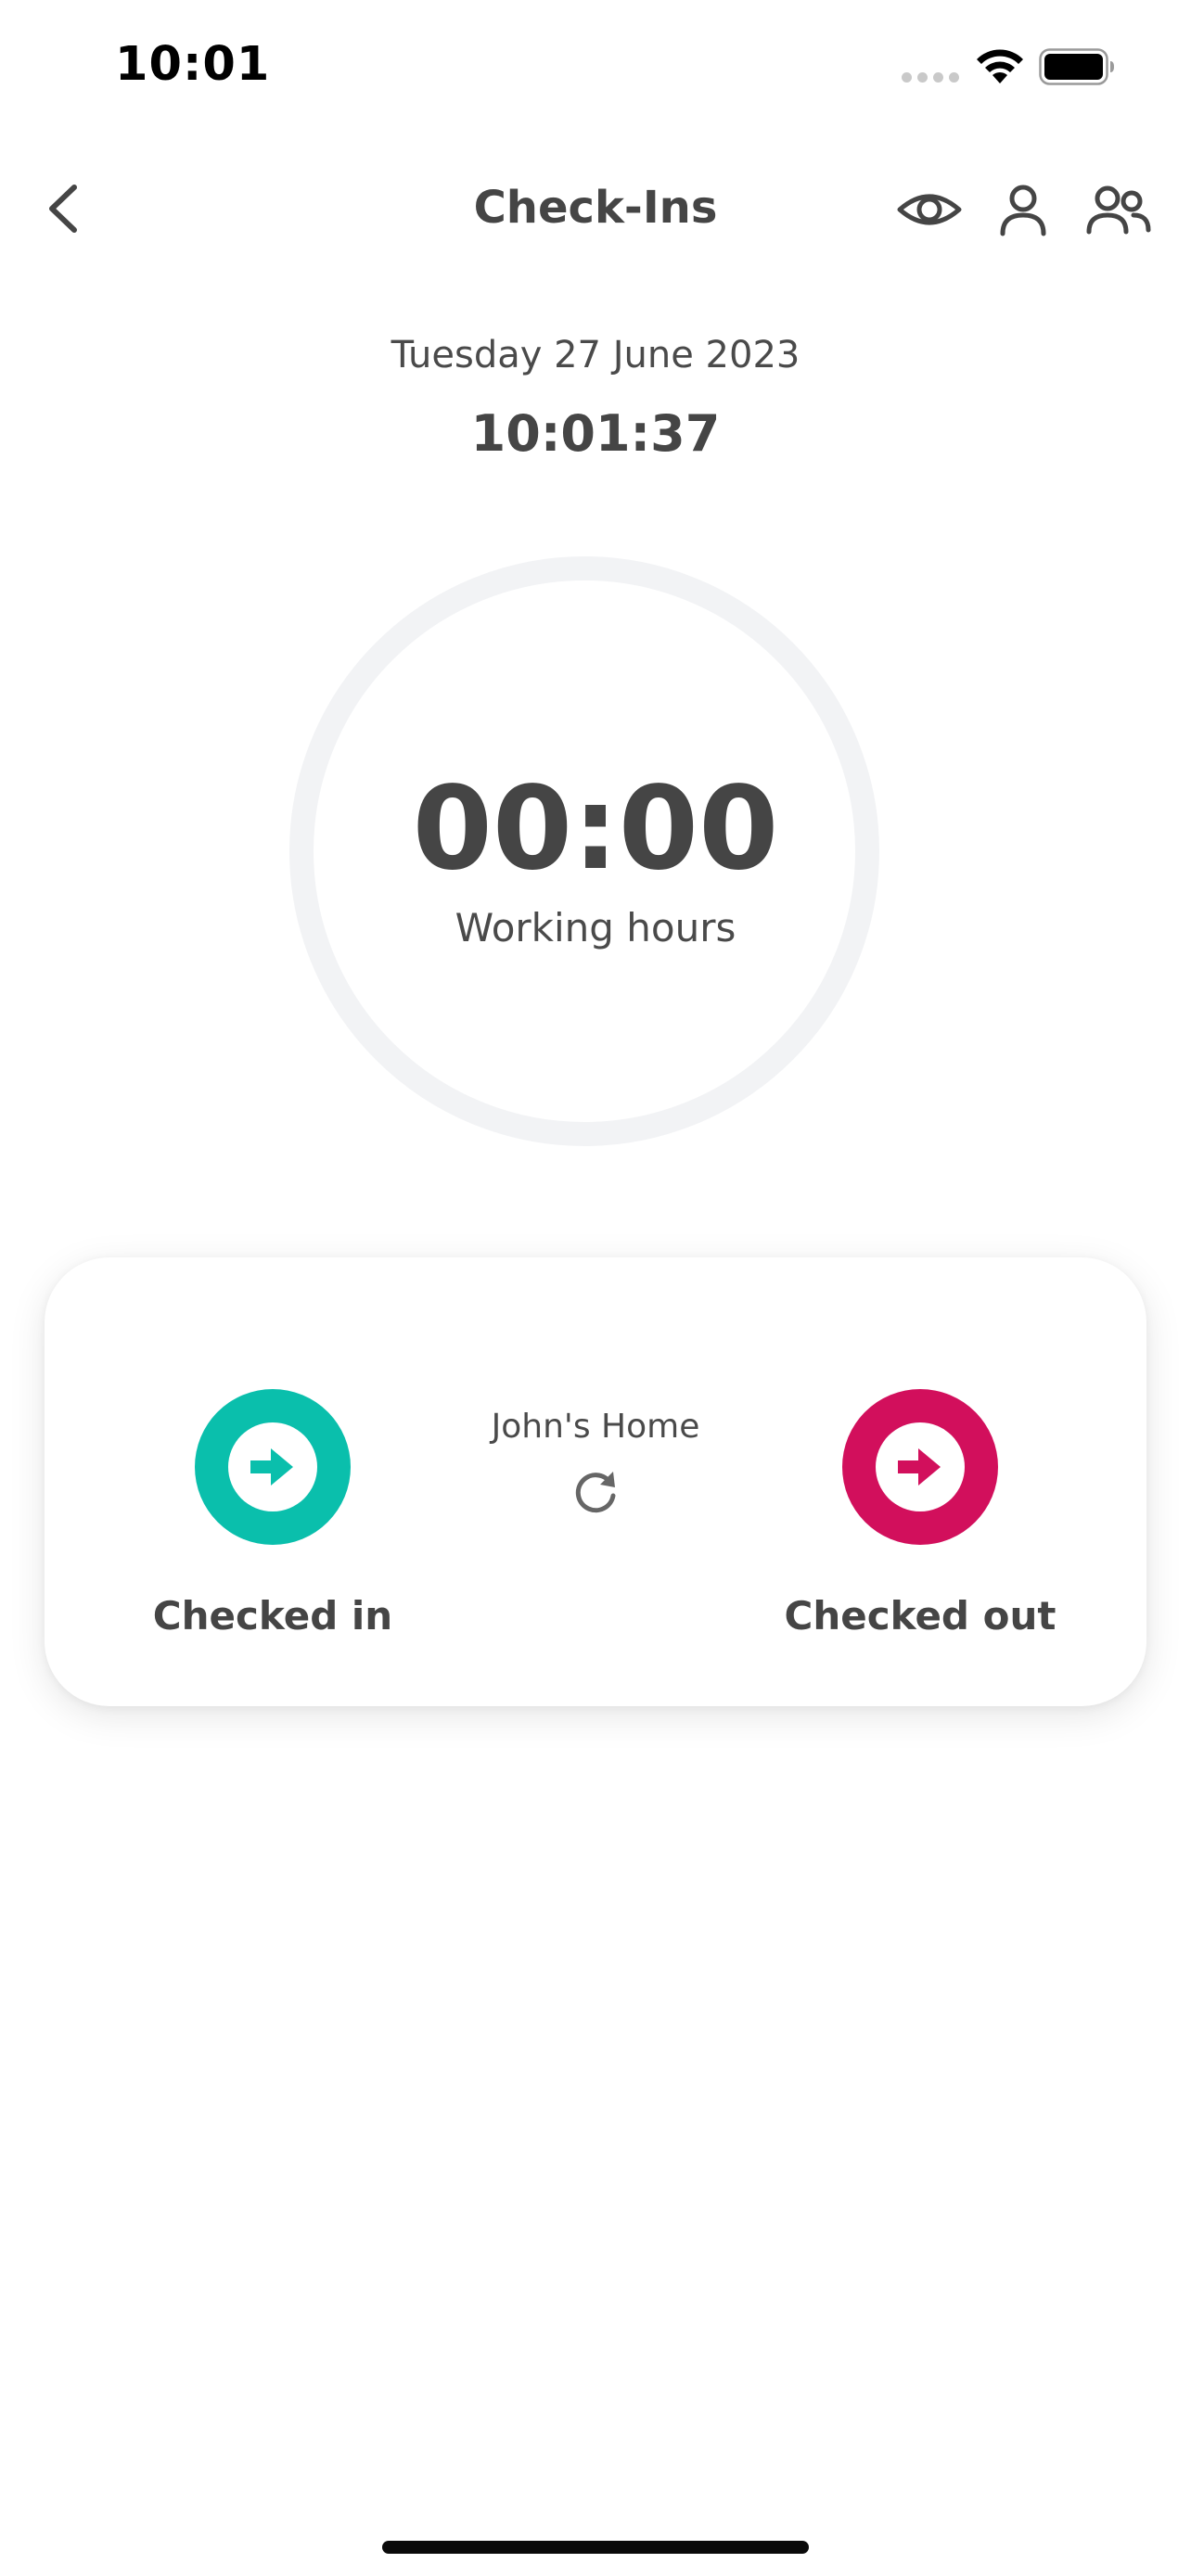  What do you see at coordinates (595, 433) in the screenshot?
I see `current-time: 10:01:37` at bounding box center [595, 433].